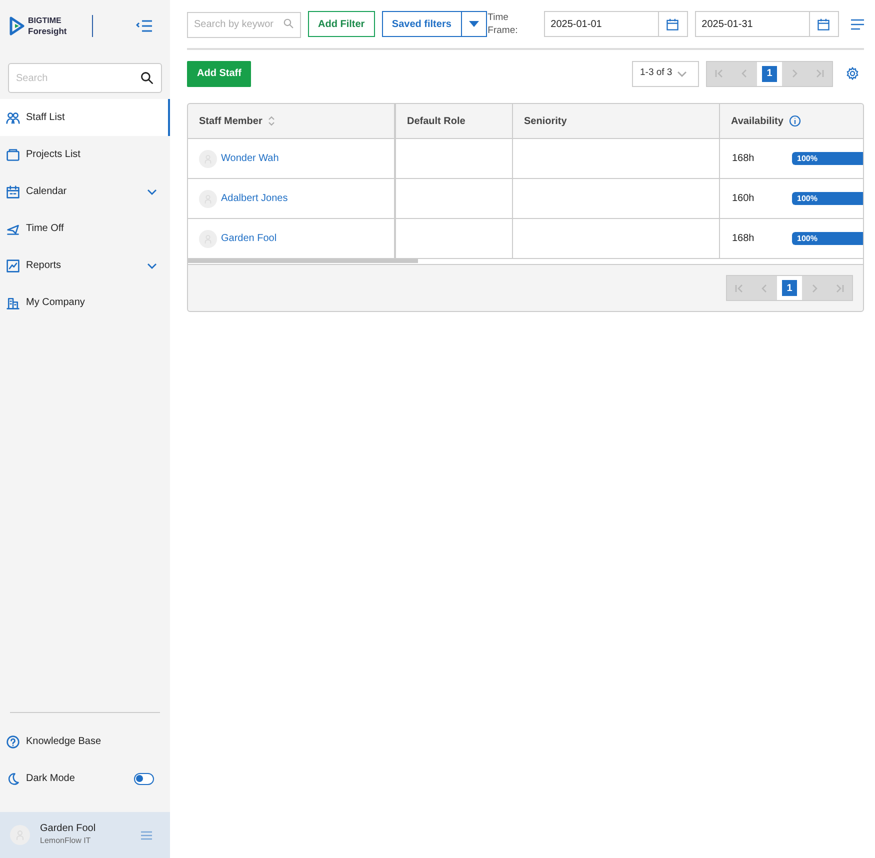 The image size is (875, 858). I want to click on brand-name: BIGTIME, so click(45, 21).